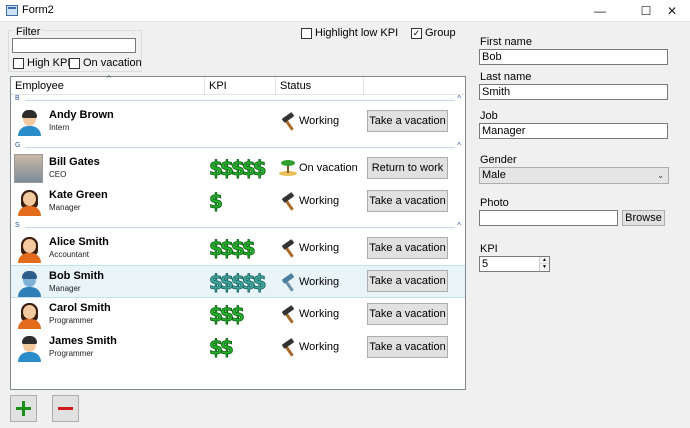 This screenshot has width=690, height=428. What do you see at coordinates (498, 160) in the screenshot?
I see `gender-label: Gender` at bounding box center [498, 160].